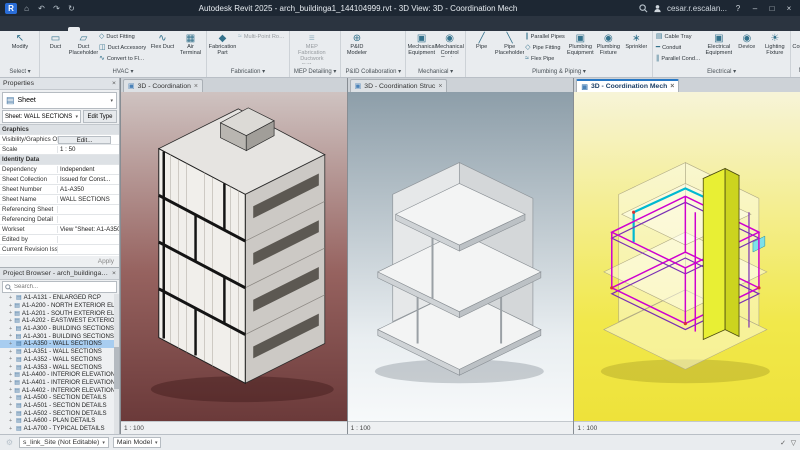 Image resolution: width=800 pixels, height=450 pixels. Describe the element at coordinates (248, 72) in the screenshot. I see `panel-label-fabrication: Fabrication ▾` at that location.